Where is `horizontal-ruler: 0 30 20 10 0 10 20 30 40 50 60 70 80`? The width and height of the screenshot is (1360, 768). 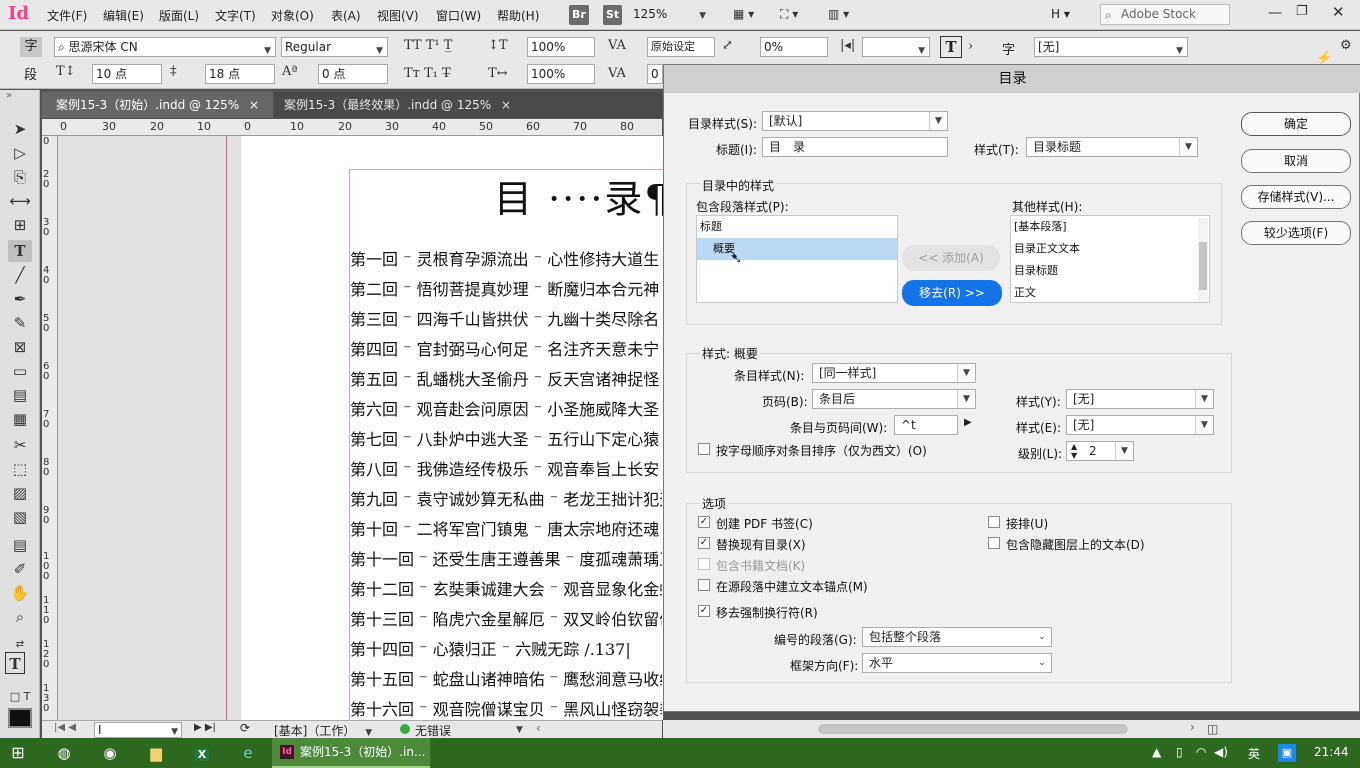
horizontal-ruler: 0 30 20 10 0 10 20 30 40 50 60 70 80 is located at coordinates (352, 127).